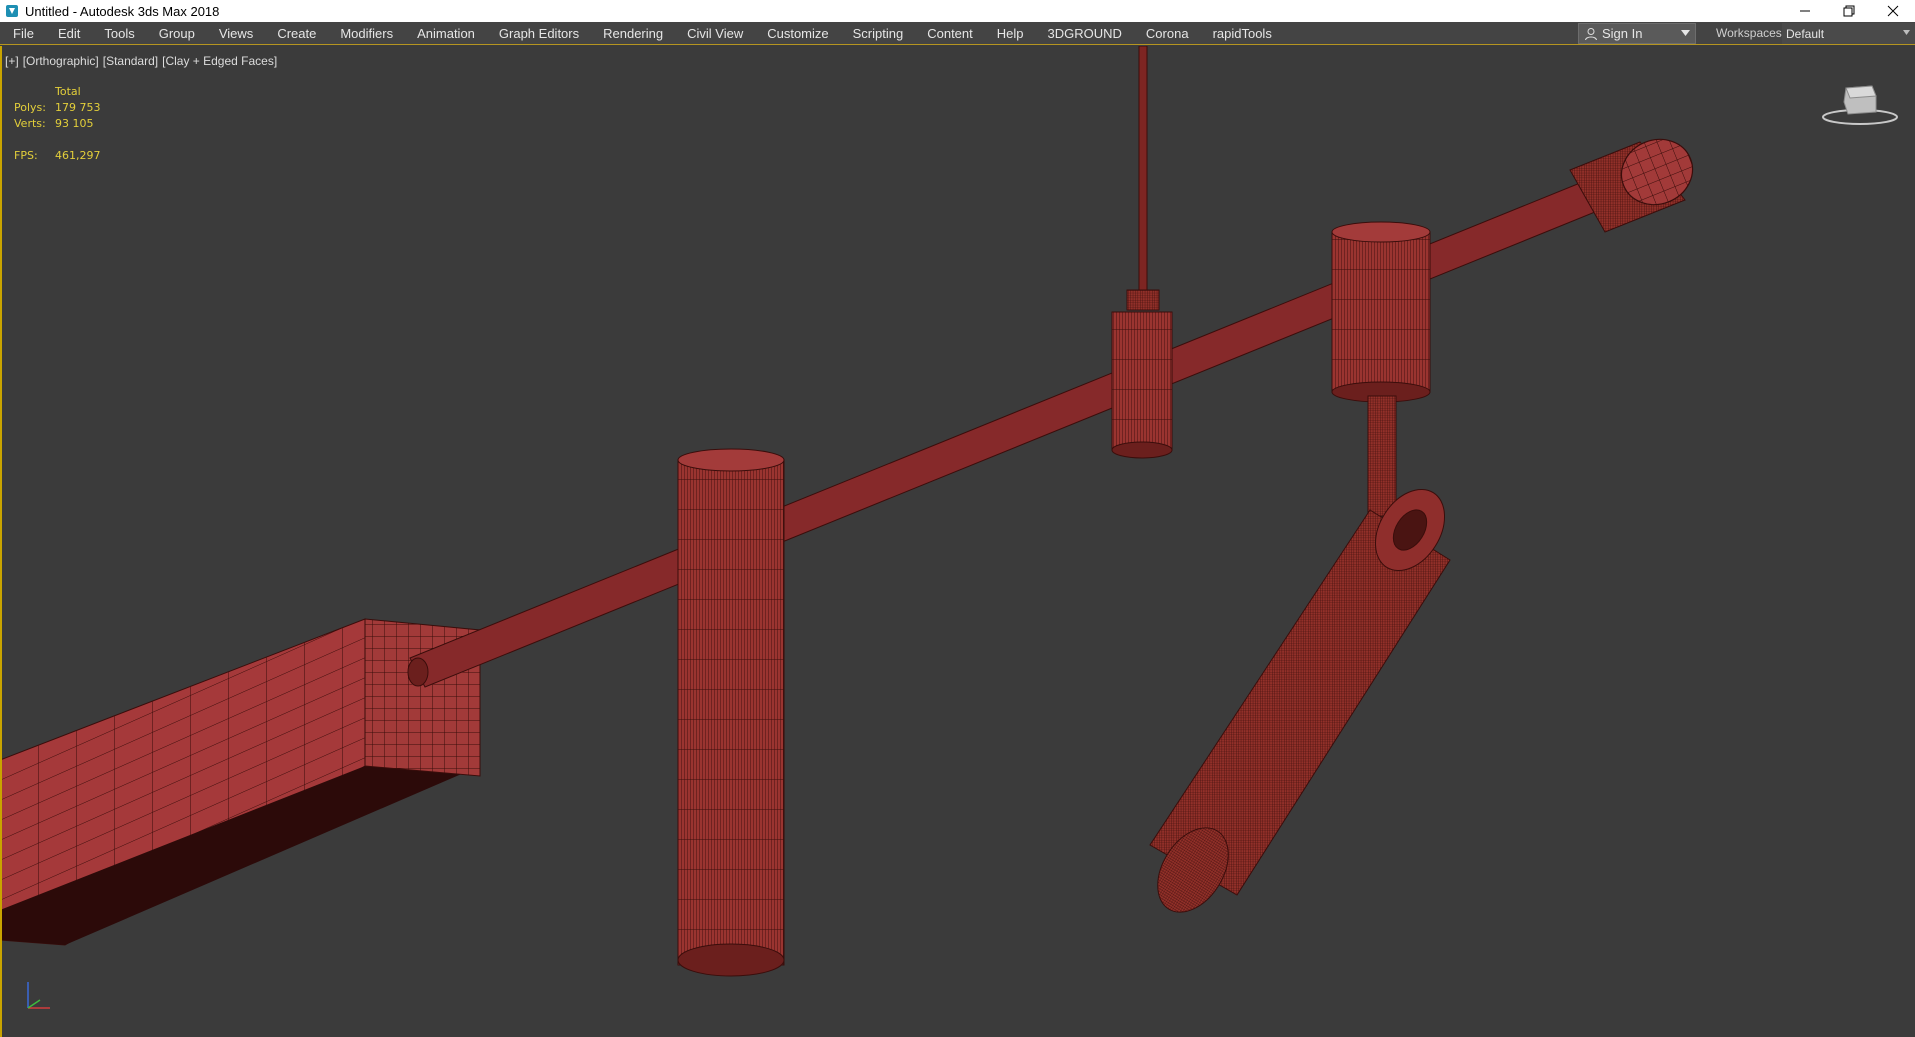 The width and height of the screenshot is (1915, 1037). Describe the element at coordinates (1631, 185) in the screenshot. I see `end-cap` at that location.